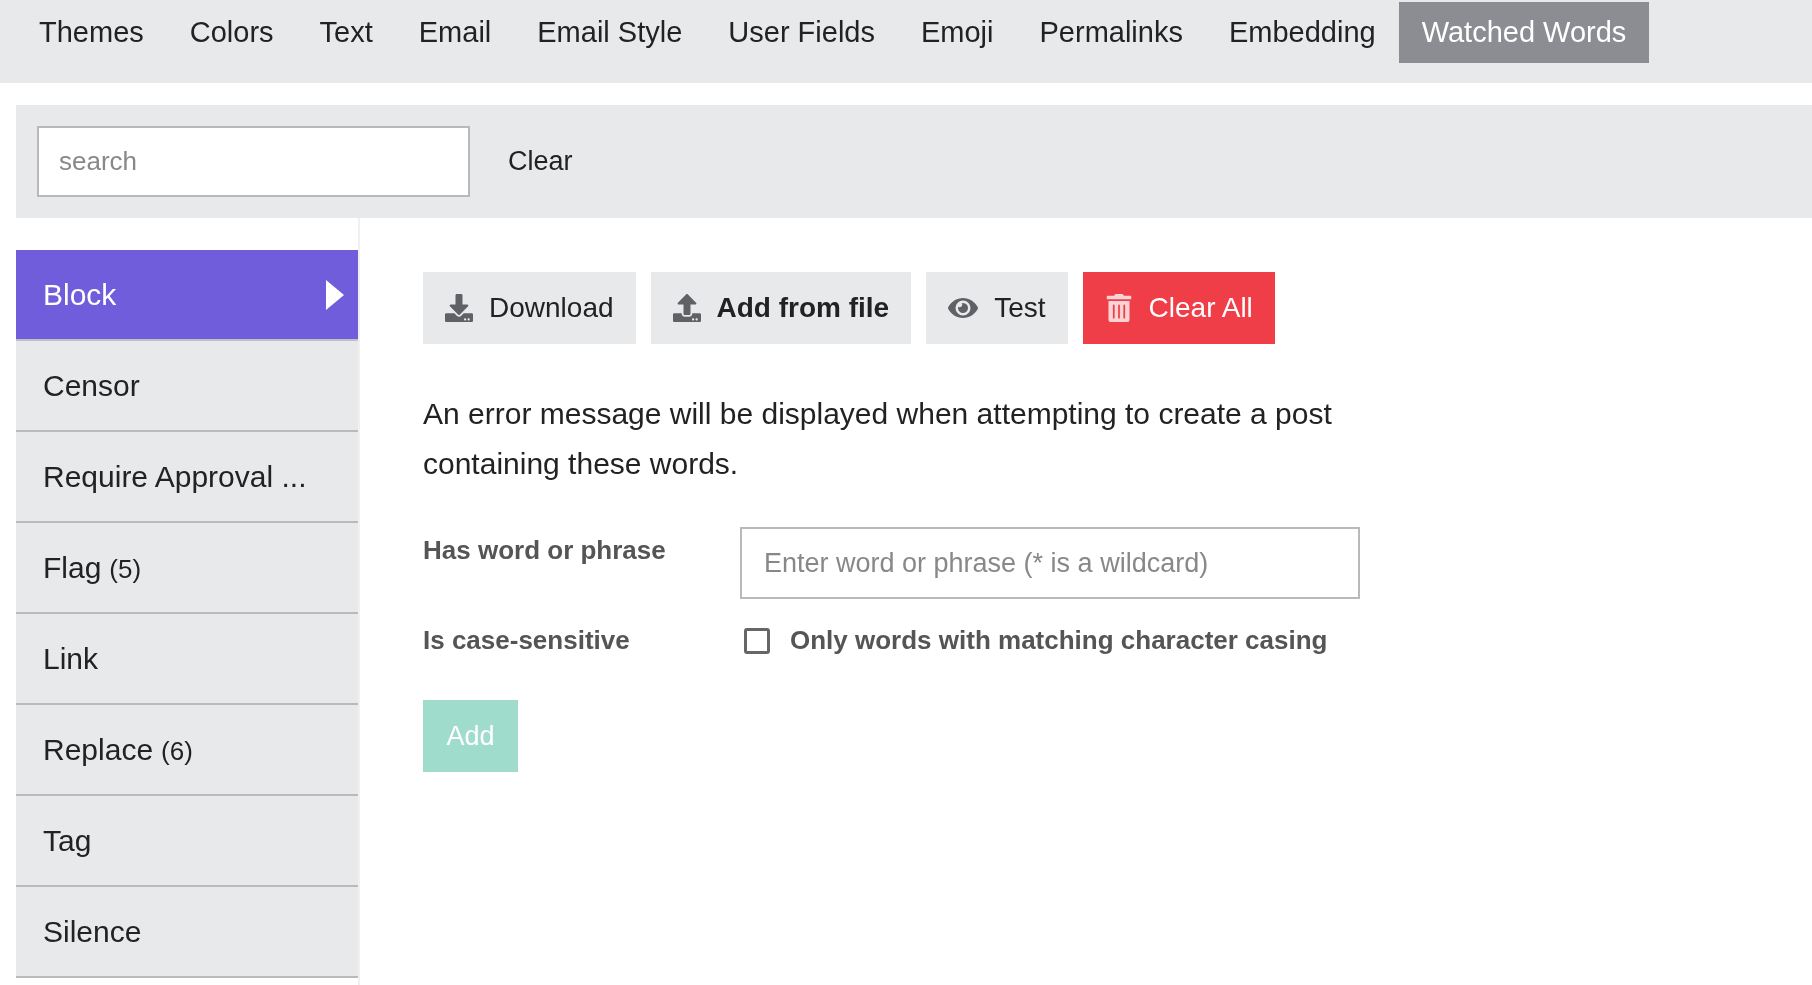  Describe the element at coordinates (1050, 563) in the screenshot. I see `word-input-field: Enter word or phrase (* is a wildcard)` at that location.